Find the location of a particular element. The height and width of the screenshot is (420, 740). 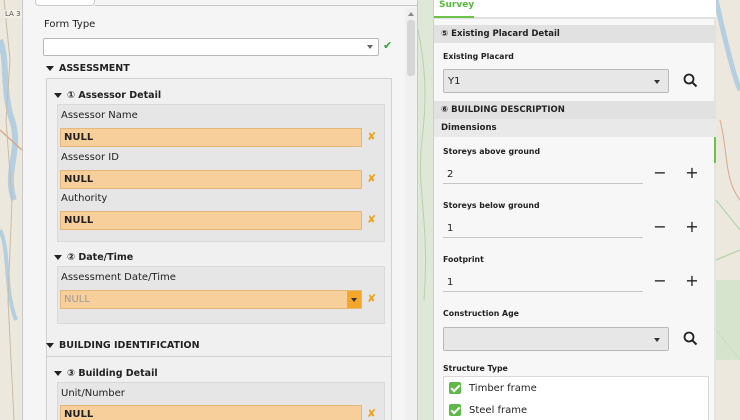

tab-survey: Survey is located at coordinates (575, 9).